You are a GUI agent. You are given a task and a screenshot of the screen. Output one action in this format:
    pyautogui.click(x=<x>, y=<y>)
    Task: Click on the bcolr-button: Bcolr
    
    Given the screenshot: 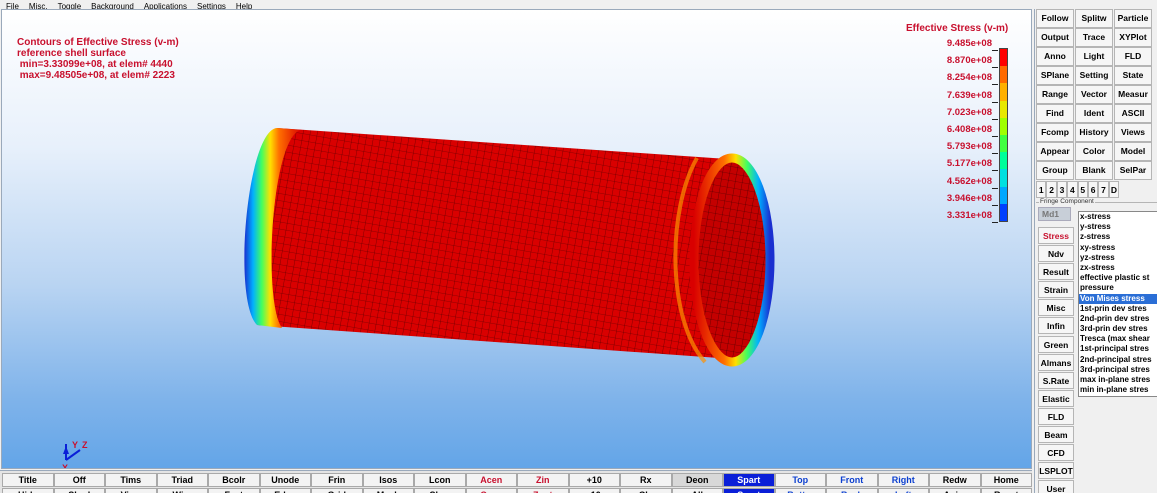 What is the action you would take?
    pyautogui.click(x=234, y=480)
    